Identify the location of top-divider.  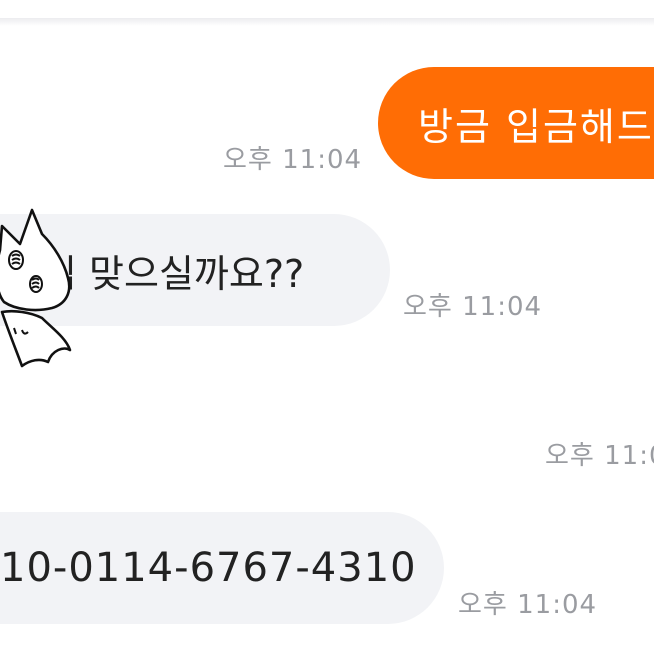
(327, 22).